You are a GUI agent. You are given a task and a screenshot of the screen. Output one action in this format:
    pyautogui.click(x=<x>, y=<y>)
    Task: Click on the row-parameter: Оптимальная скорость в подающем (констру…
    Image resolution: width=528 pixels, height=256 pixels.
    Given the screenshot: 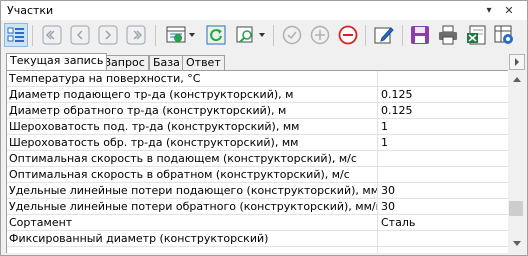 What is the action you would take?
    pyautogui.click(x=183, y=158)
    